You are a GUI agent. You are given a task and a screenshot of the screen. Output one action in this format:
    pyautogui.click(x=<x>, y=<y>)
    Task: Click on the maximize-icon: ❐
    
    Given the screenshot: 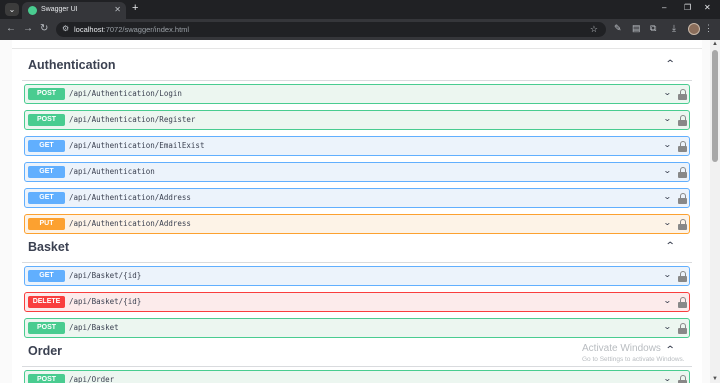 What is the action you would take?
    pyautogui.click(x=687, y=7)
    